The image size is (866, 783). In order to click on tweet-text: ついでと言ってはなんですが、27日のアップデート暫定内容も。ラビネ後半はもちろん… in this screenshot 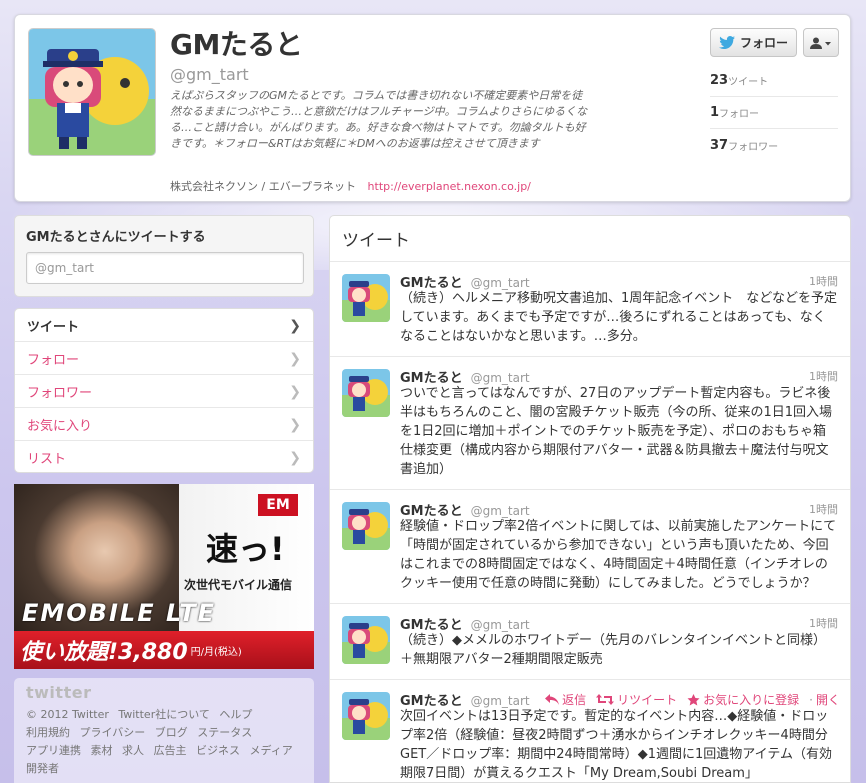, I will do `click(616, 431)`.